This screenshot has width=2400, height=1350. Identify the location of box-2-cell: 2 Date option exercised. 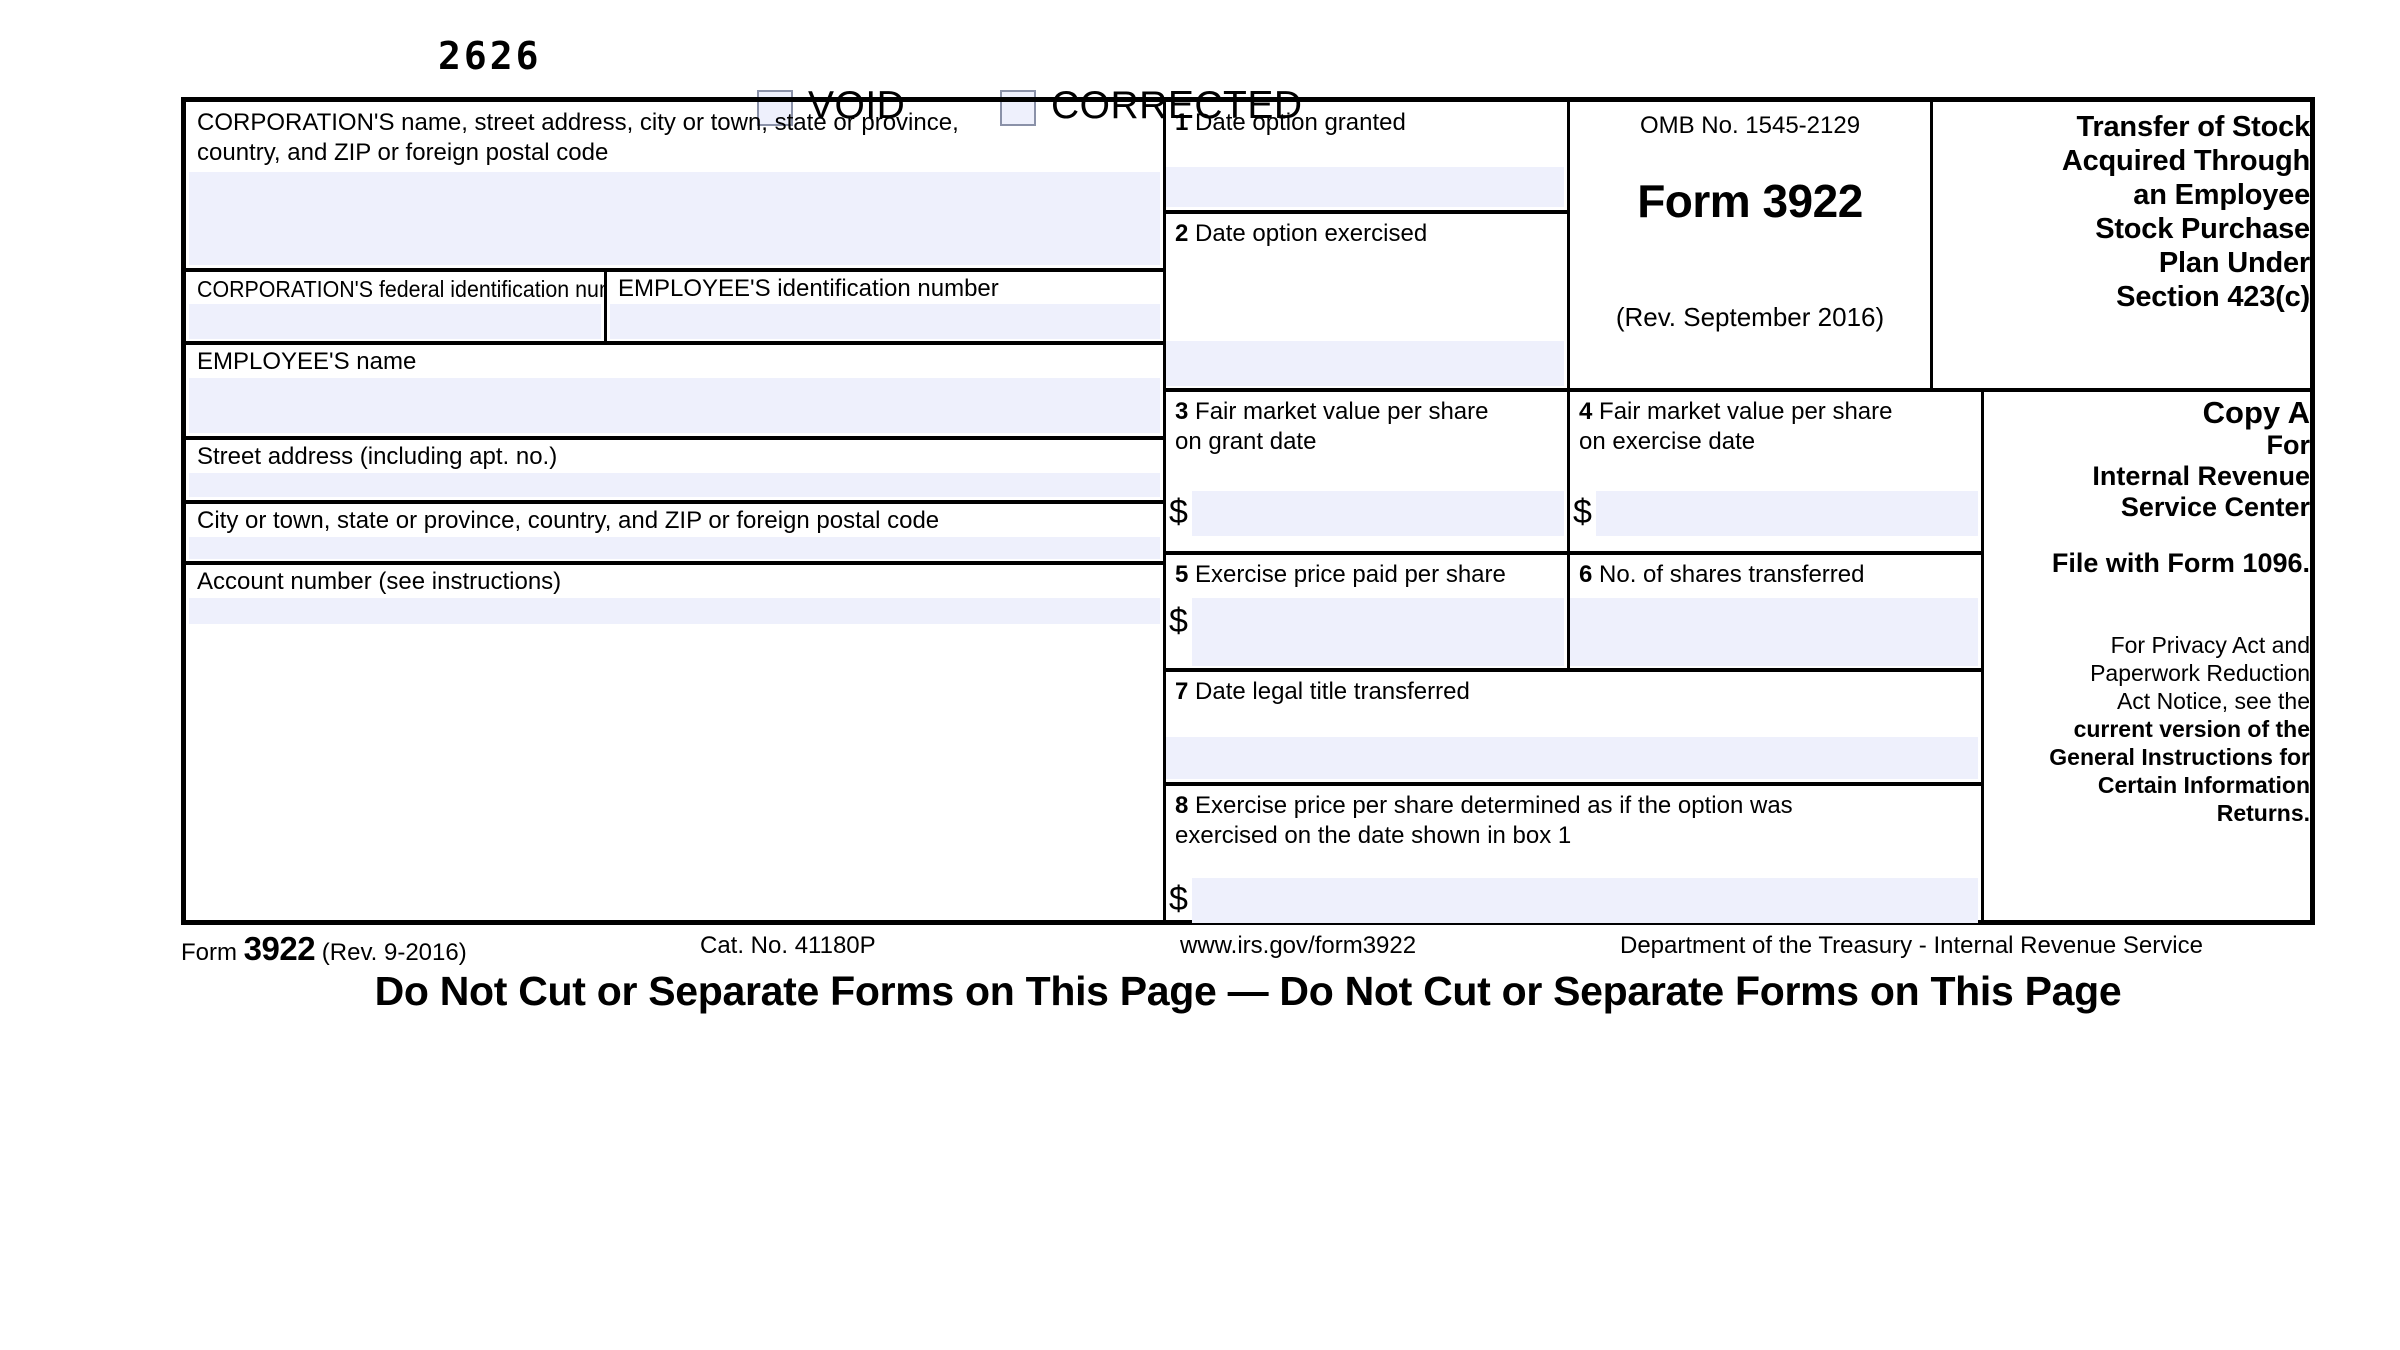
(1366, 300).